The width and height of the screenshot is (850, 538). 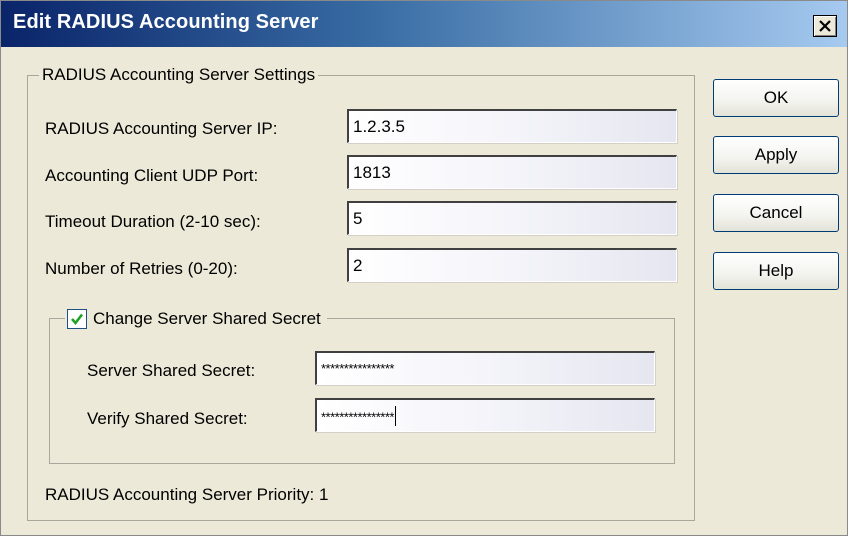 What do you see at coordinates (179, 75) in the screenshot?
I see `settings-group-title: RADIUS Accounting Server Settings` at bounding box center [179, 75].